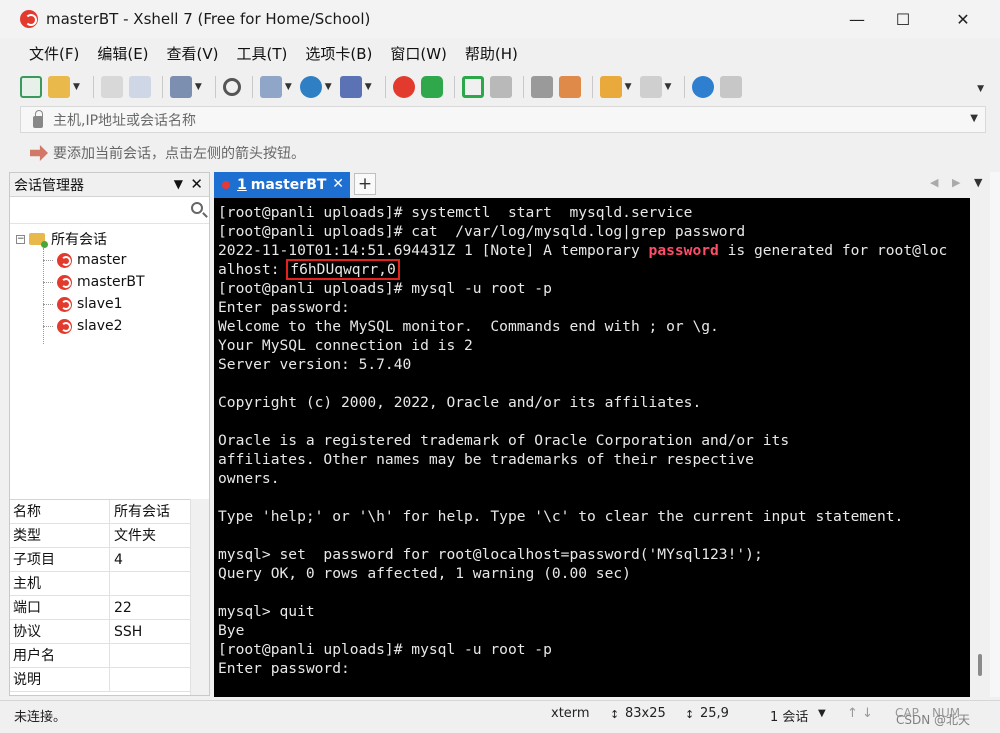 This screenshot has width=1000, height=733. I want to click on maximize-button: ☐, so click(903, 19).